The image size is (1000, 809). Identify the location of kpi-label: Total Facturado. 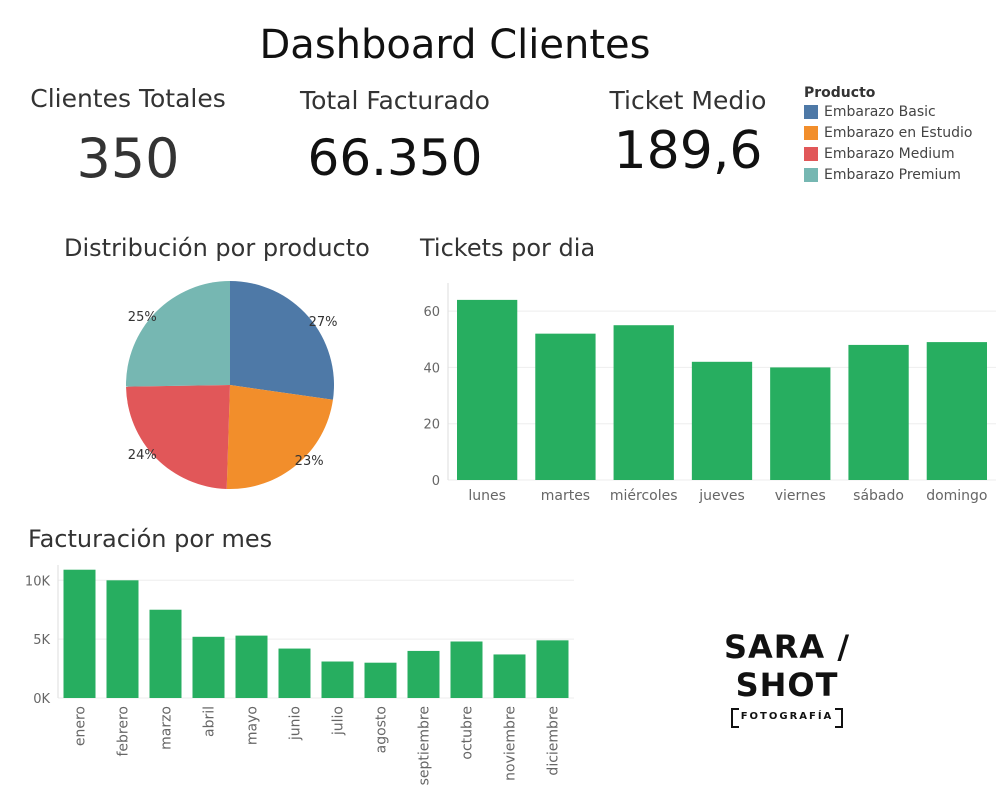
(395, 100).